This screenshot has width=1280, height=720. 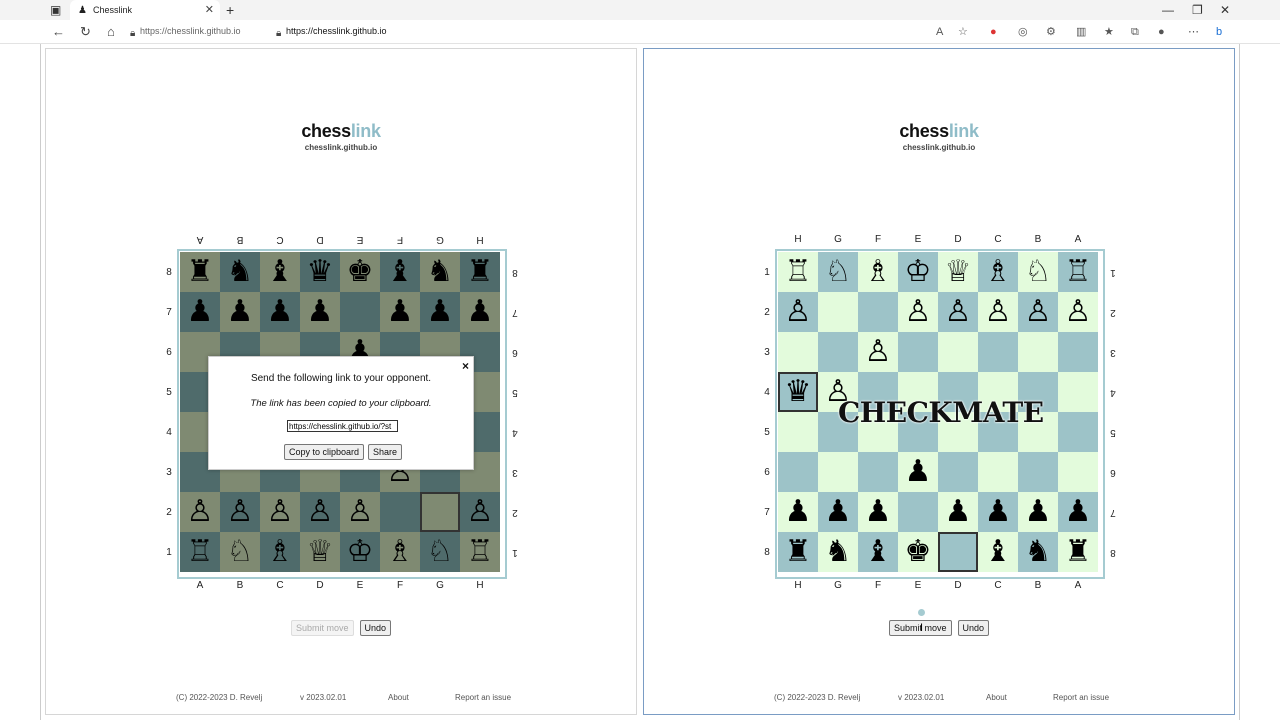 I want to click on chess-piece: ♔, so click(x=360, y=552).